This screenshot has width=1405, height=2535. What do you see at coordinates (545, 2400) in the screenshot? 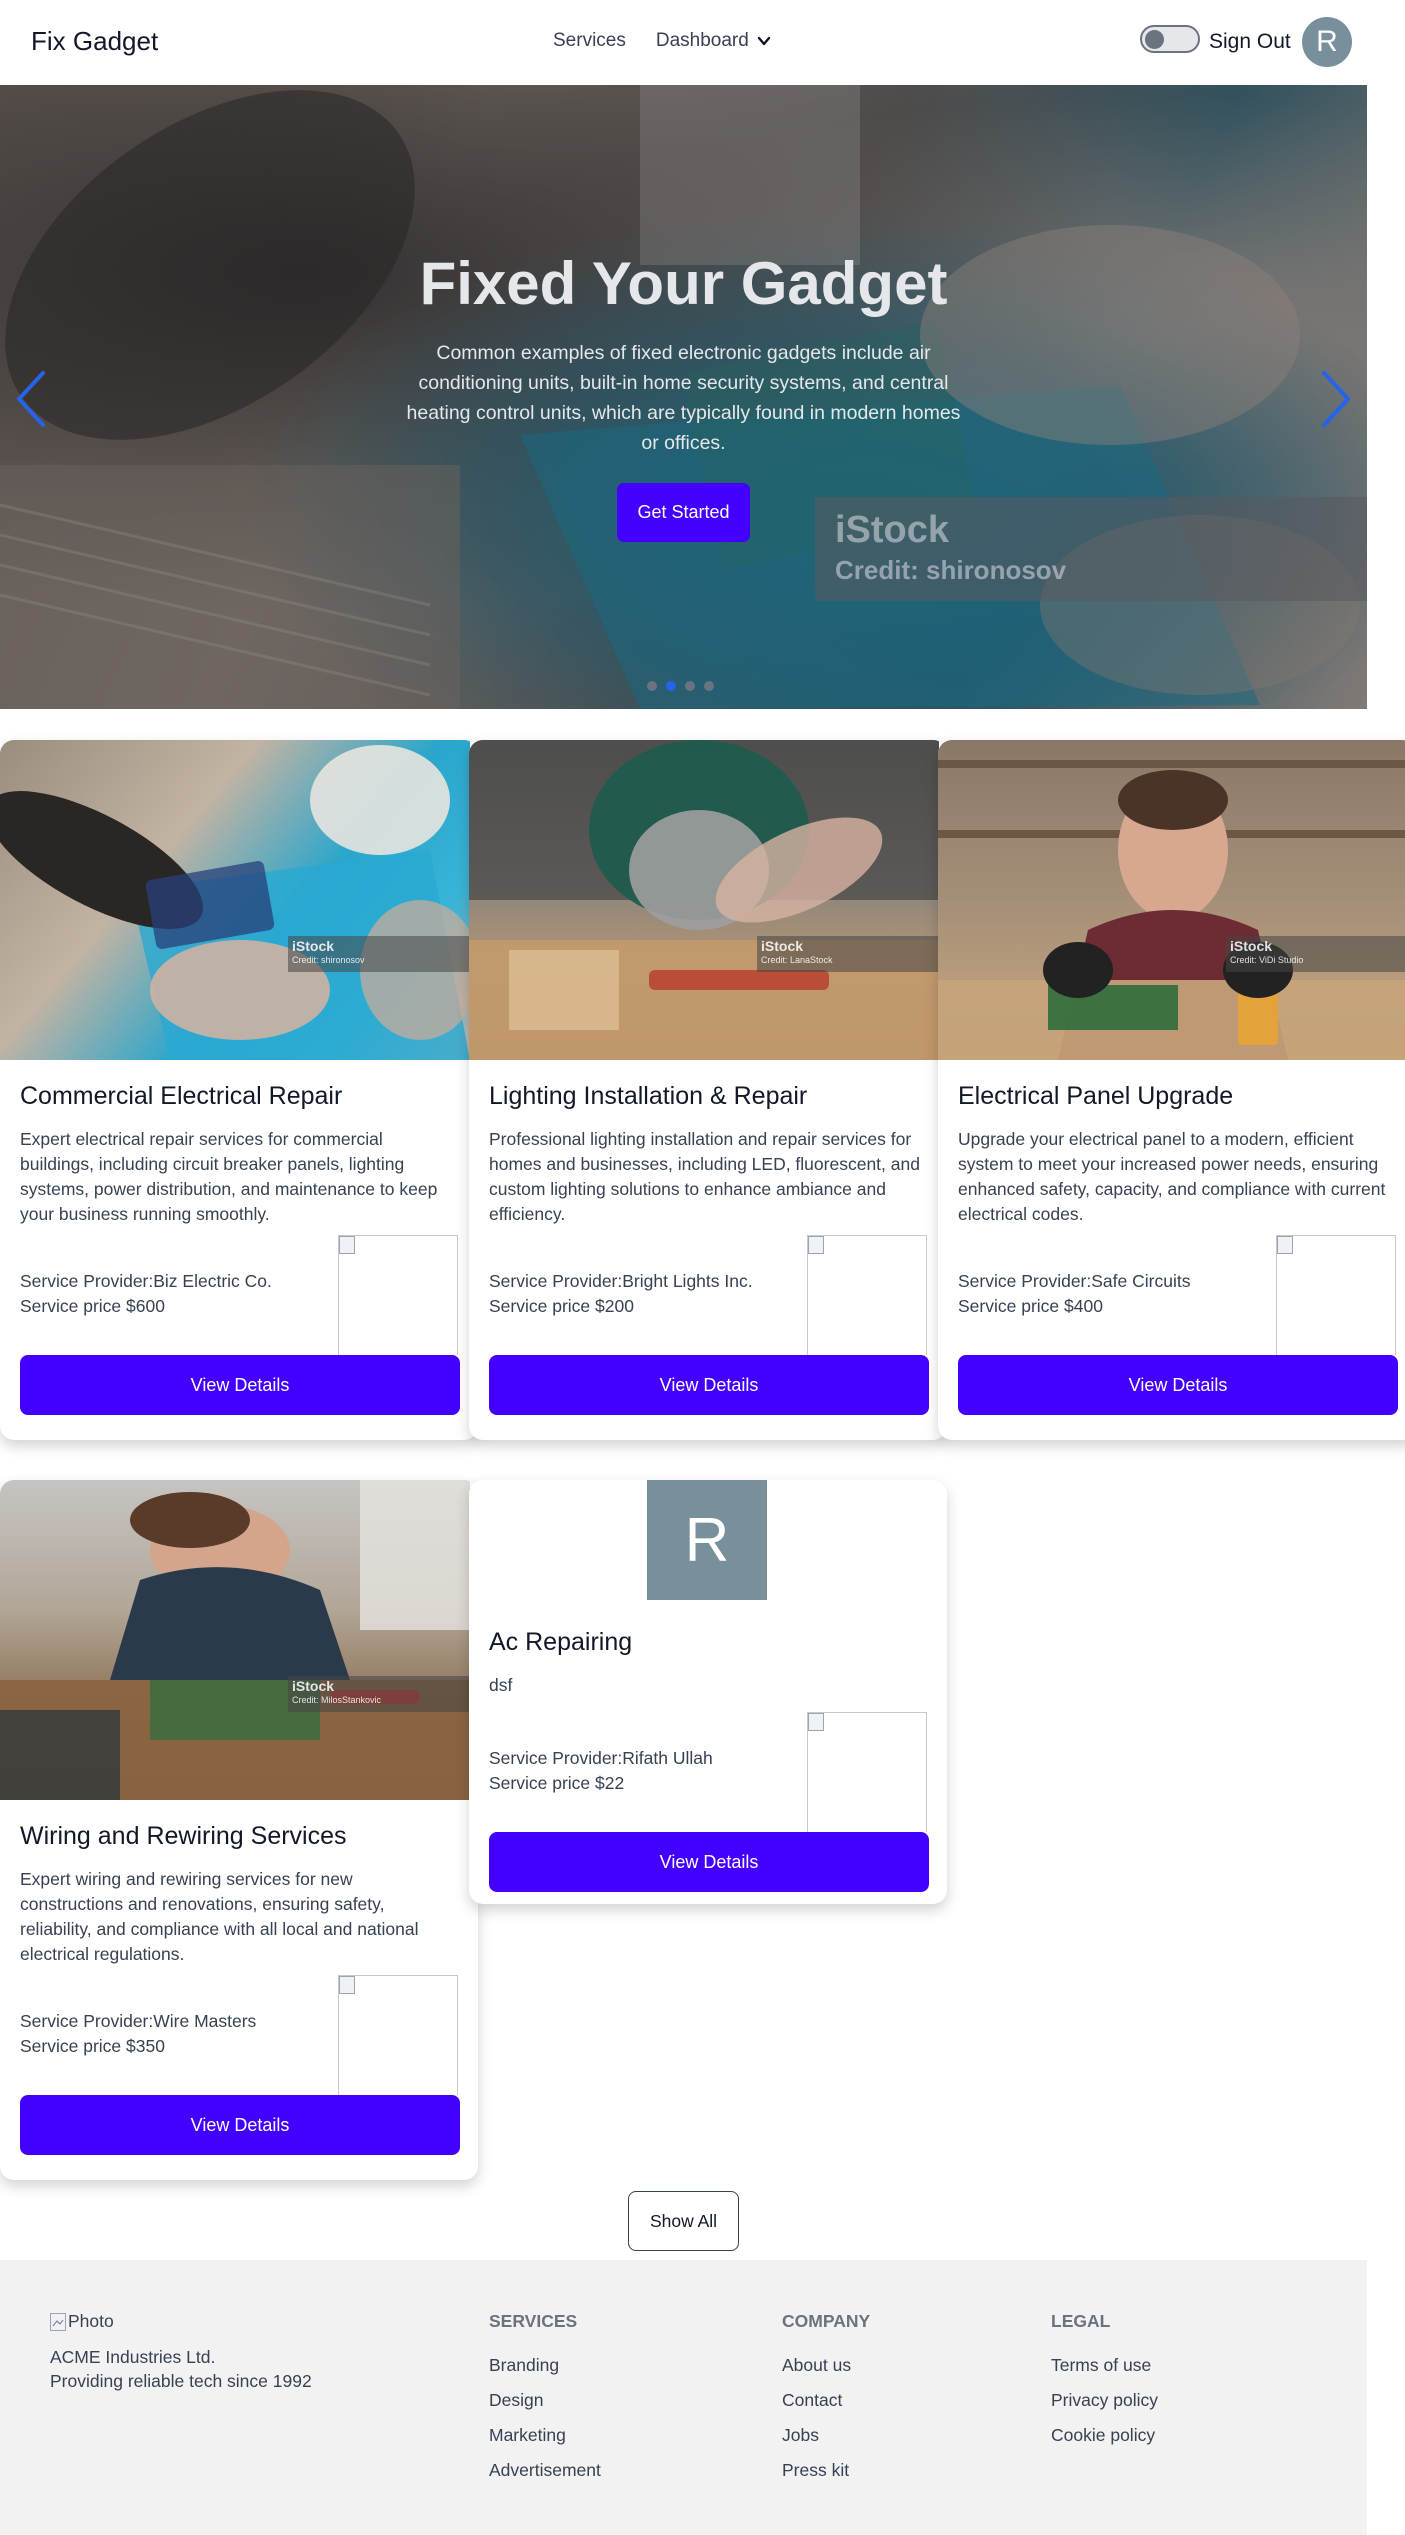
I see `footer-link-design: Design` at bounding box center [545, 2400].